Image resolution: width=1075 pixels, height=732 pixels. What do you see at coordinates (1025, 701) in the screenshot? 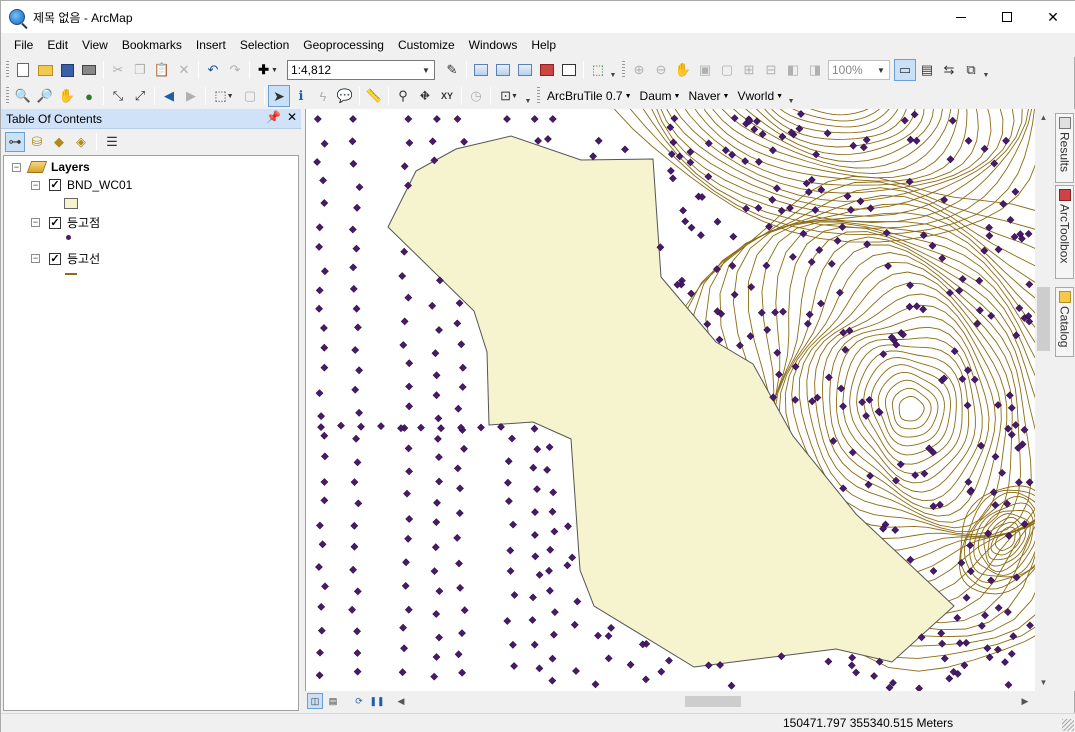
I see `scroll-right-icon: ▶` at bounding box center [1025, 701].